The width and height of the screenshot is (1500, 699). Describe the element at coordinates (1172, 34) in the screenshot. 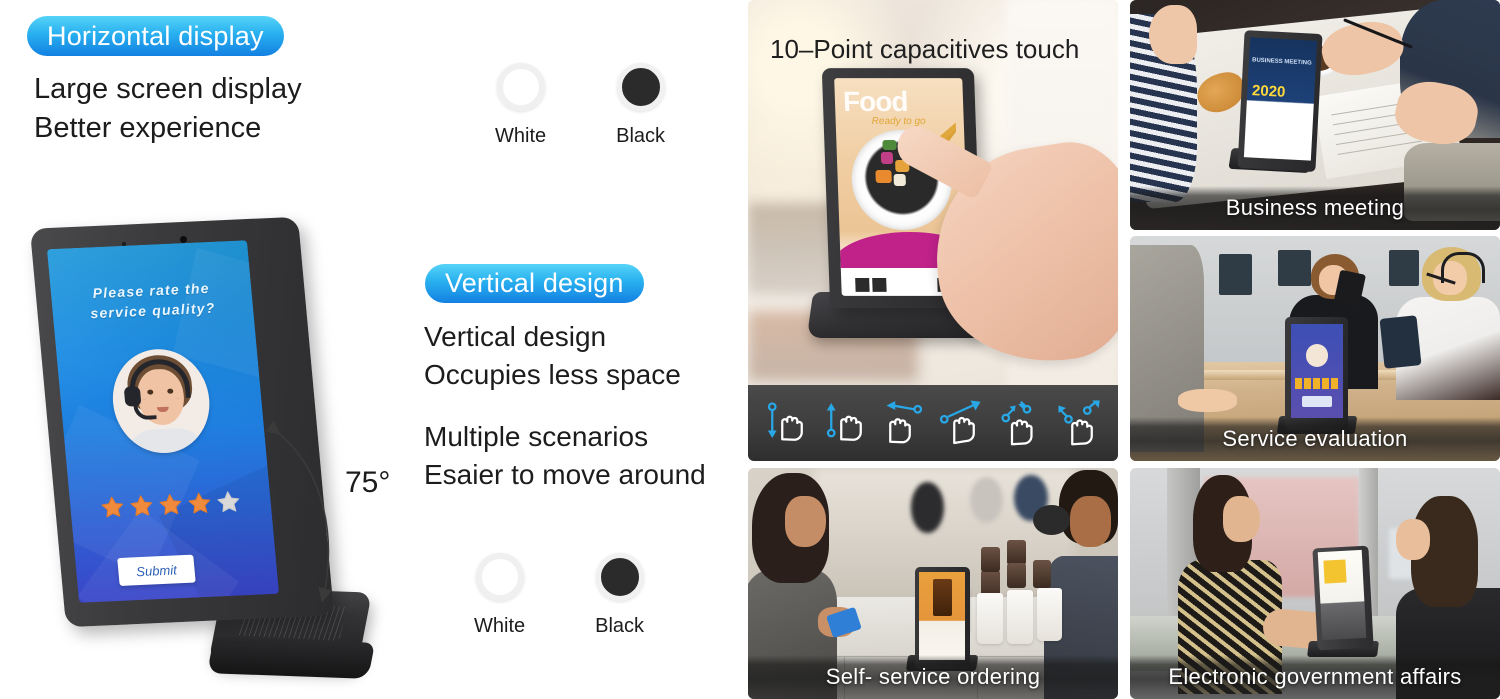

I see `person-left-hand` at that location.